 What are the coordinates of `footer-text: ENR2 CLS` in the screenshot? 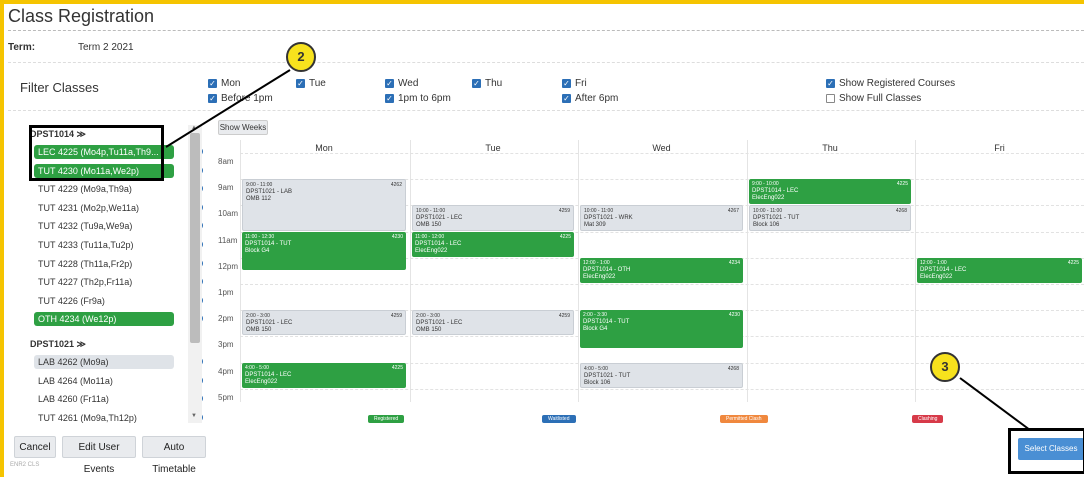 It's located at (25, 465).